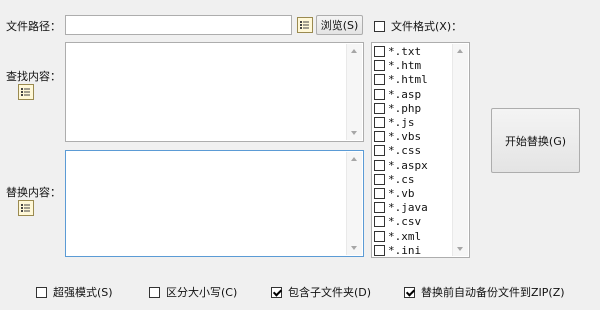 This screenshot has width=600, height=310. Describe the element at coordinates (405, 94) in the screenshot. I see `file-type-label: *.asp` at that location.